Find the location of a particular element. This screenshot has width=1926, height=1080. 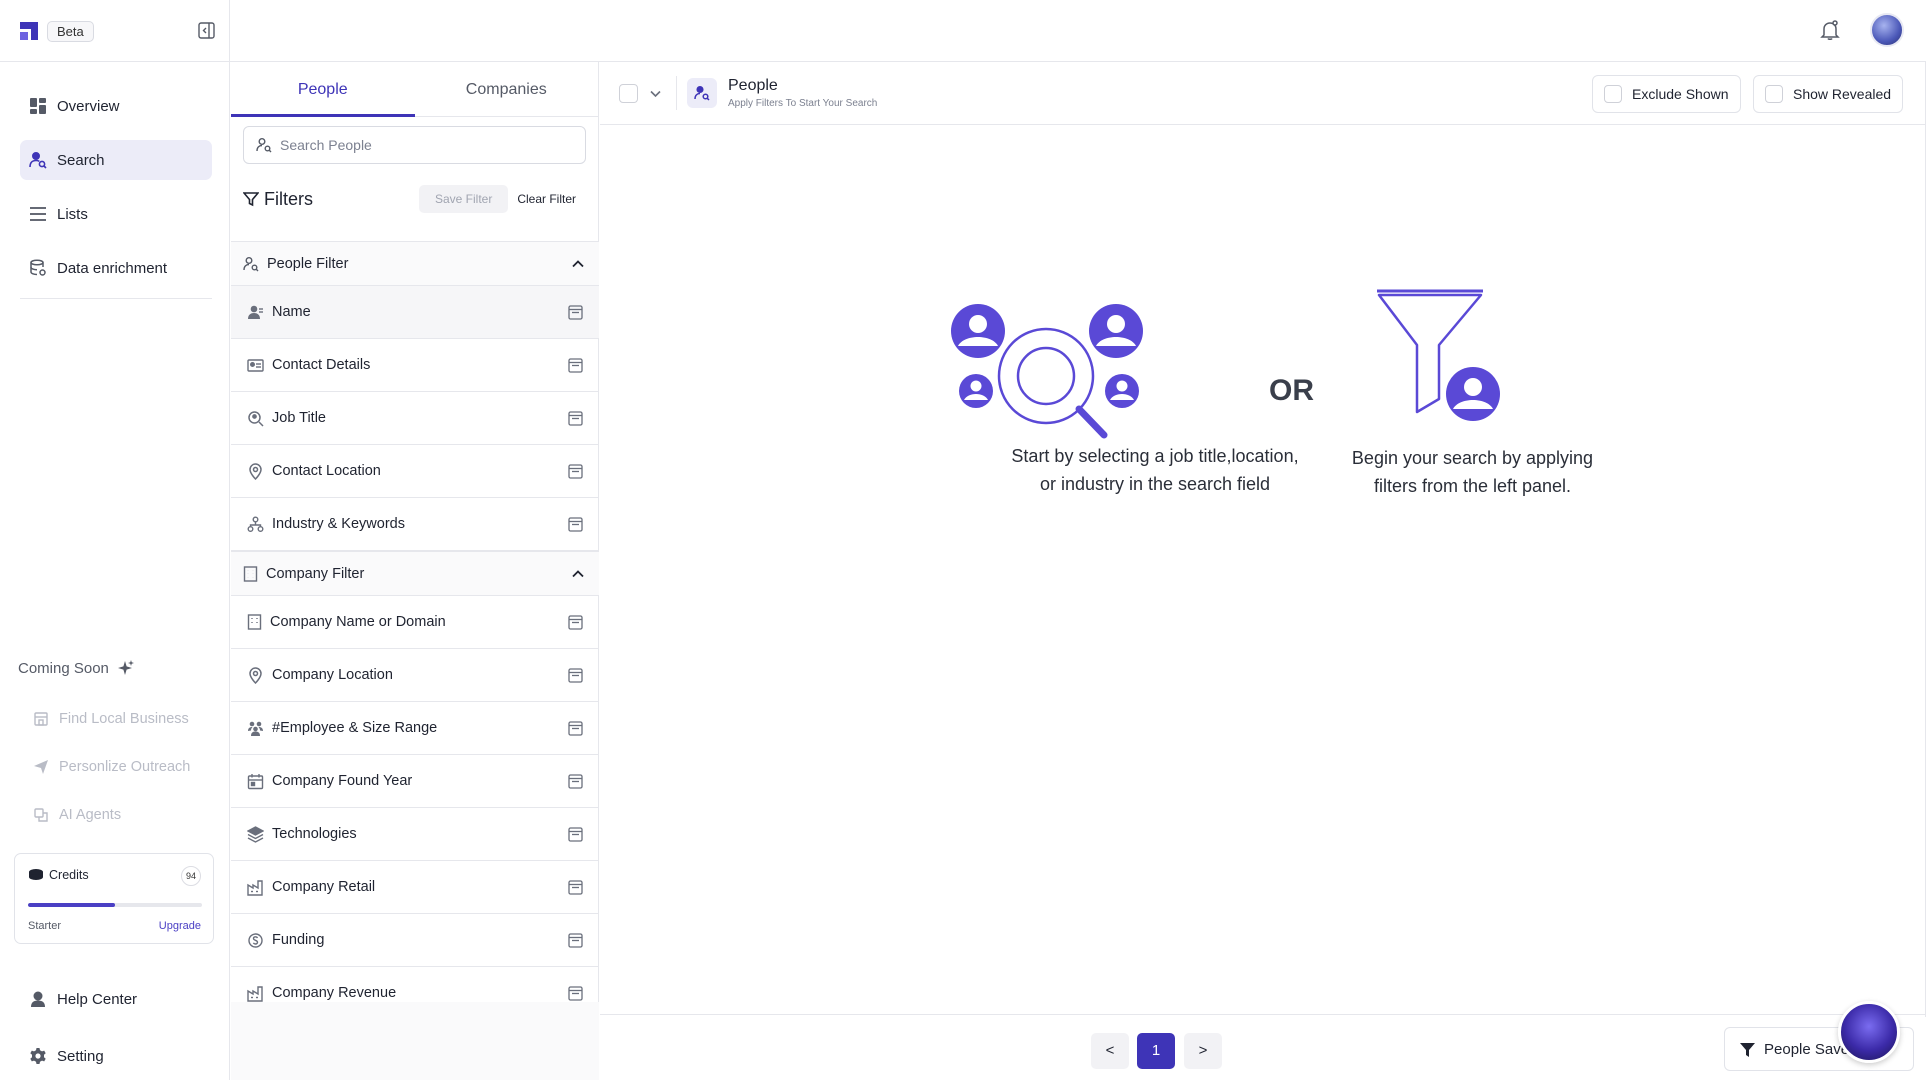

user-avatar is located at coordinates (1887, 30).